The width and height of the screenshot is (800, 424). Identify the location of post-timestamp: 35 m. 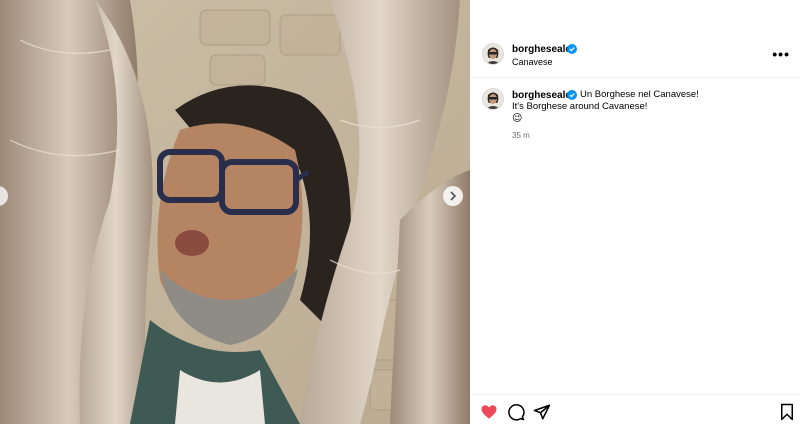
(521, 135).